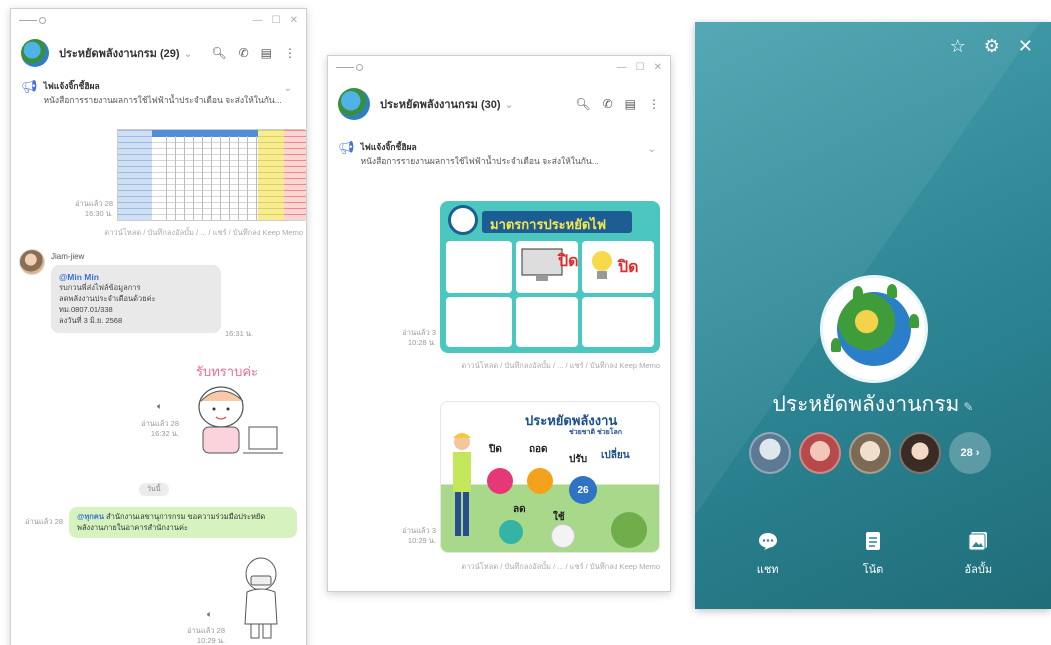 This screenshot has width=1051, height=645. Describe the element at coordinates (157, 429) in the screenshot. I see `sticker-meta: อ่านแล้ว 28 16:32 น.` at that location.